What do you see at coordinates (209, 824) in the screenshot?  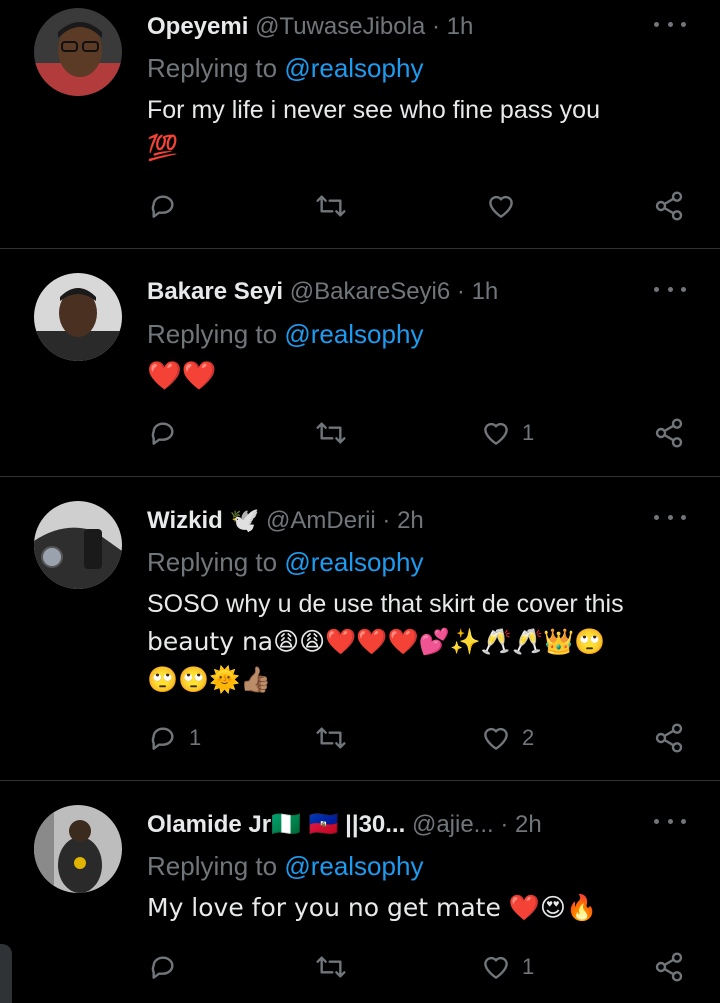 I see `display-name: Olamide Jr` at bounding box center [209, 824].